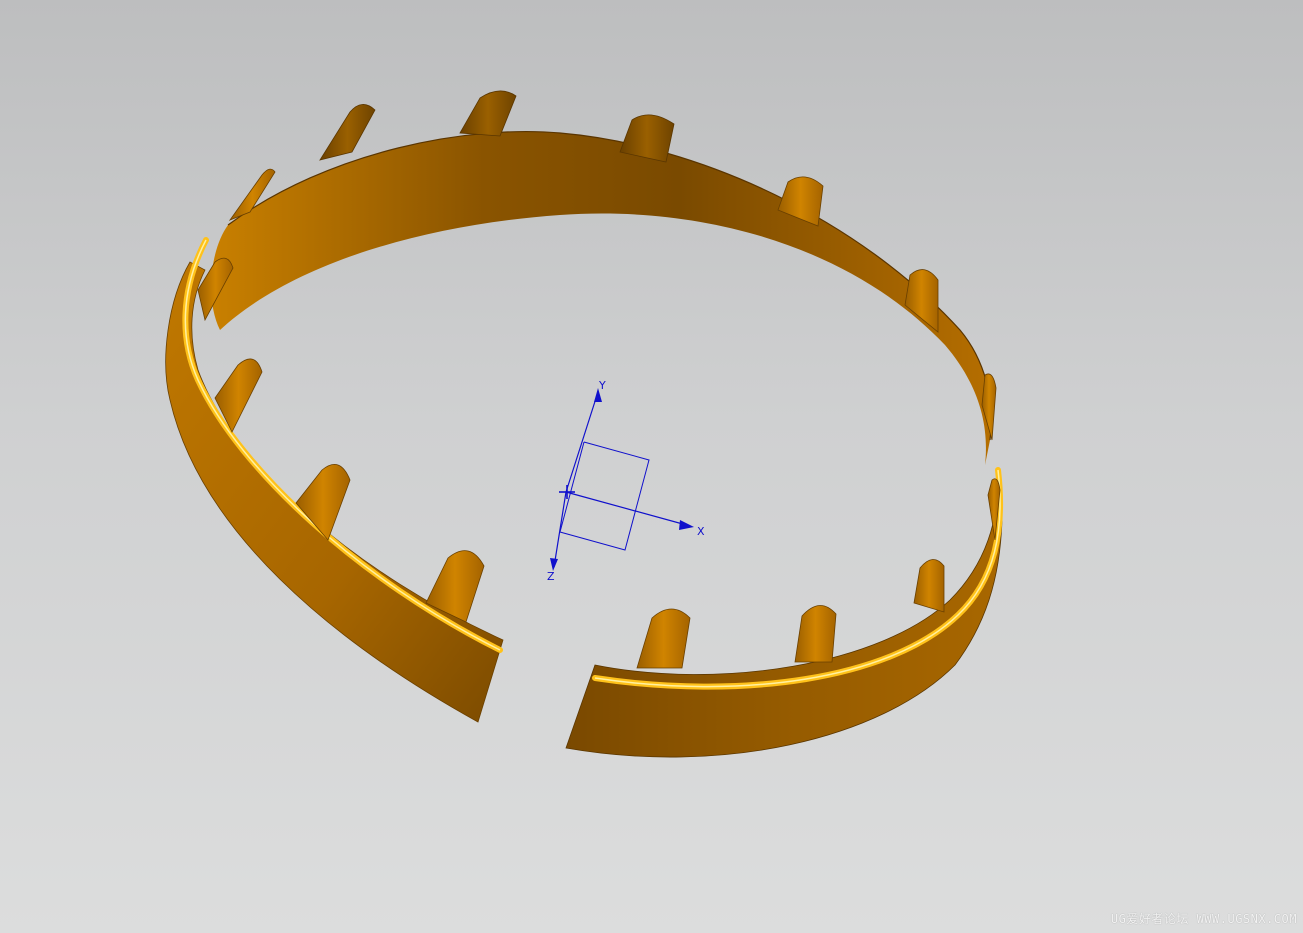 This screenshot has width=1303, height=933. Describe the element at coordinates (784, 612) in the screenshot. I see `ring-front-right-segment` at that location.